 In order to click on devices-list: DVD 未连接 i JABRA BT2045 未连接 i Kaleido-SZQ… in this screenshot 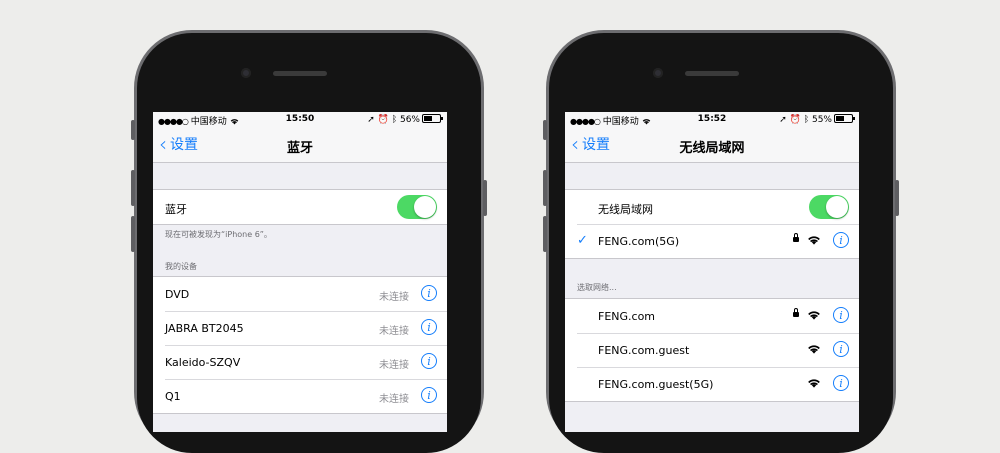, I will do `click(300, 345)`.